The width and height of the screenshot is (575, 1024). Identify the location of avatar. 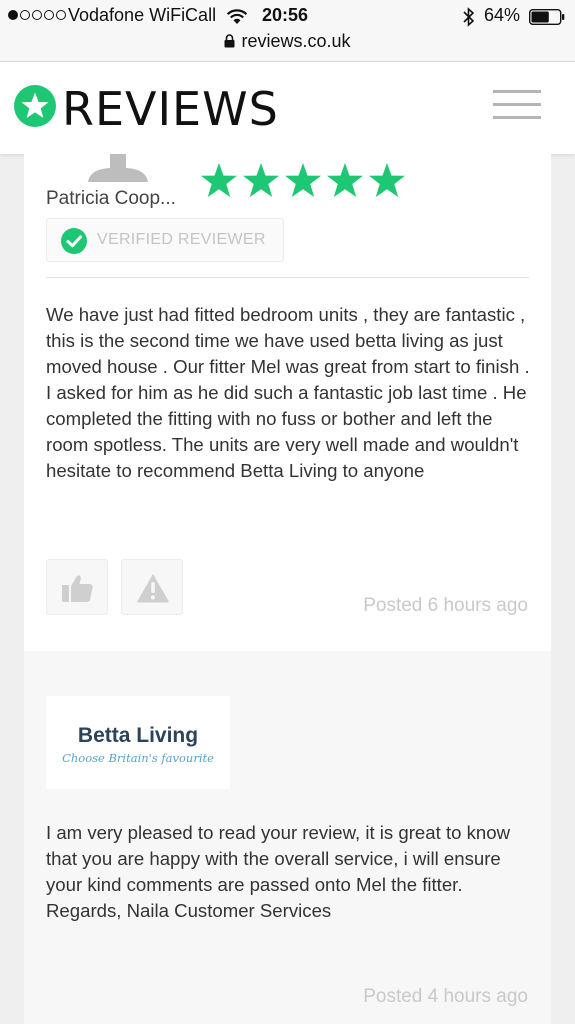
(118, 168).